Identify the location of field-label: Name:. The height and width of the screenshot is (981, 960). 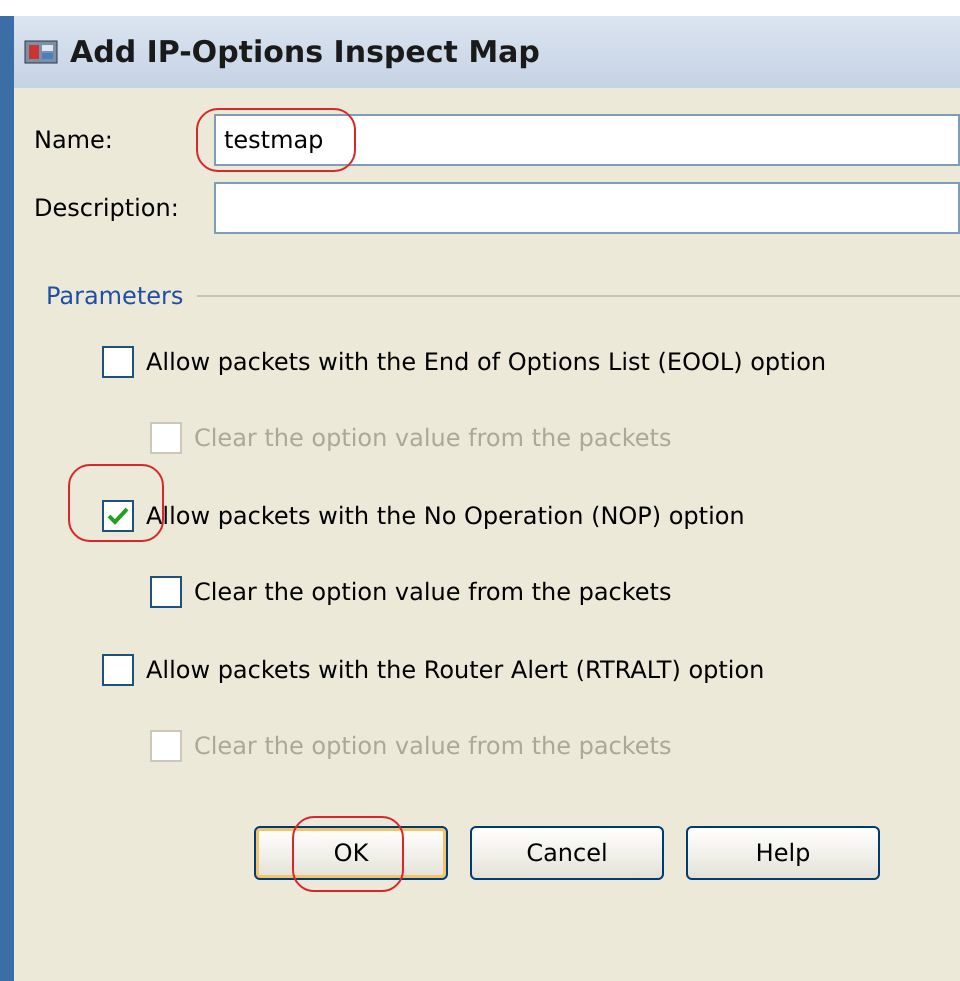
(74, 140).